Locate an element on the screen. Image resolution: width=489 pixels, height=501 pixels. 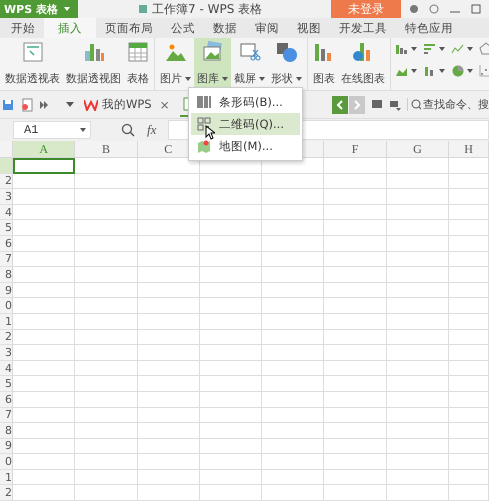
ribbon-button: 数据透视图 is located at coordinates (93, 64).